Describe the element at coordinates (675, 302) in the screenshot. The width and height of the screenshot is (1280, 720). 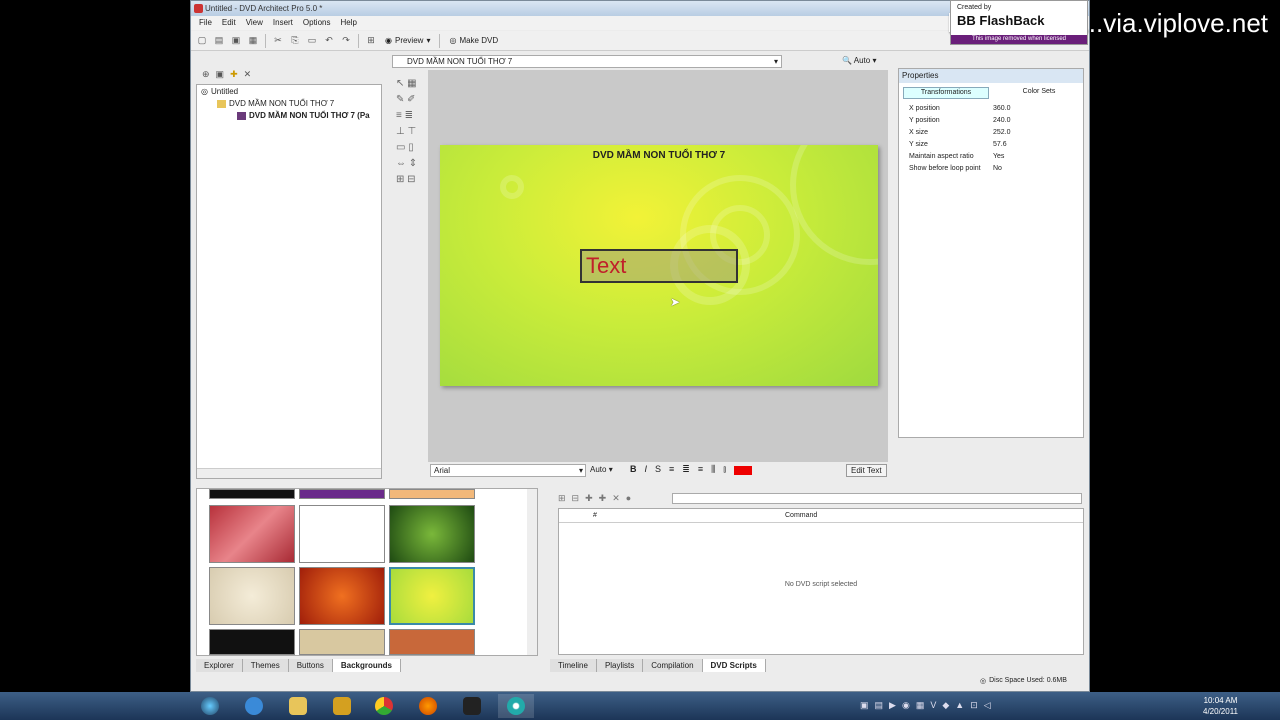
I see `mouse-cursor-icon: ➤` at that location.